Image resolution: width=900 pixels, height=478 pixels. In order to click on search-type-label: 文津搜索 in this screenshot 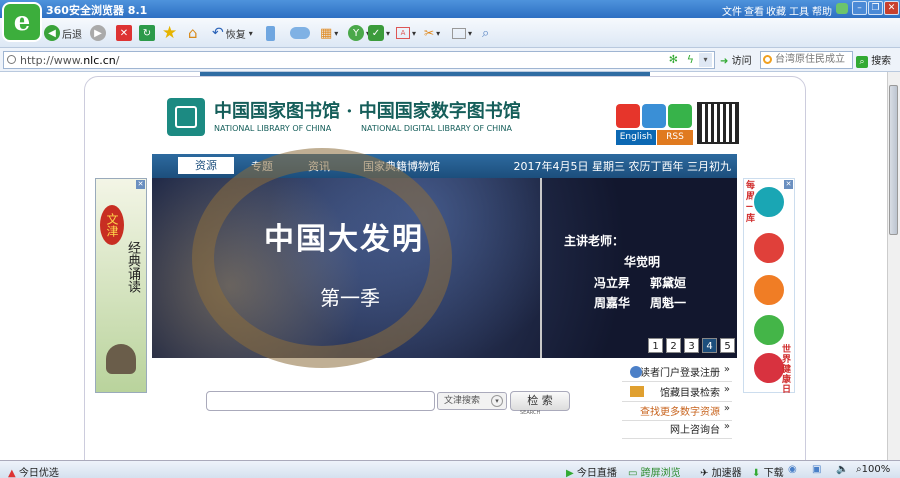, I will do `click(462, 401)`.